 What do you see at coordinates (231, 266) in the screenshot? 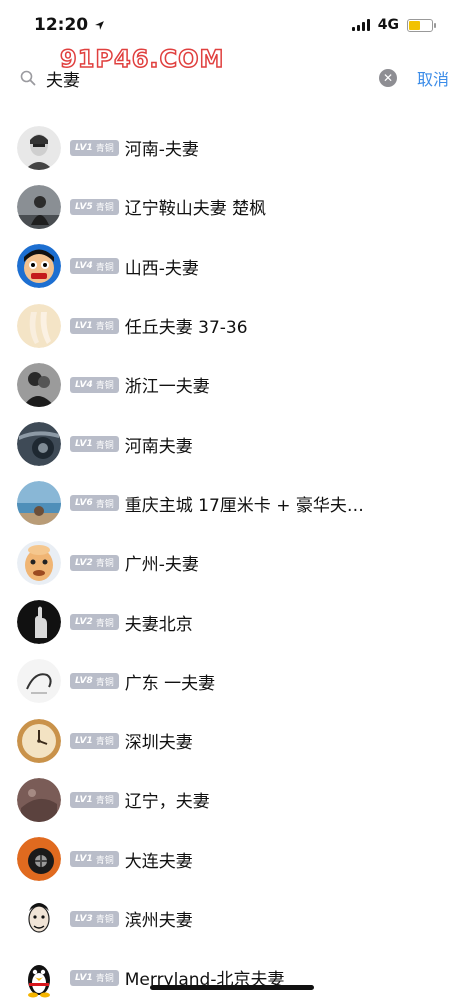
I see `group-result-item: LV4 青铜 山西-夫妻` at bounding box center [231, 266].